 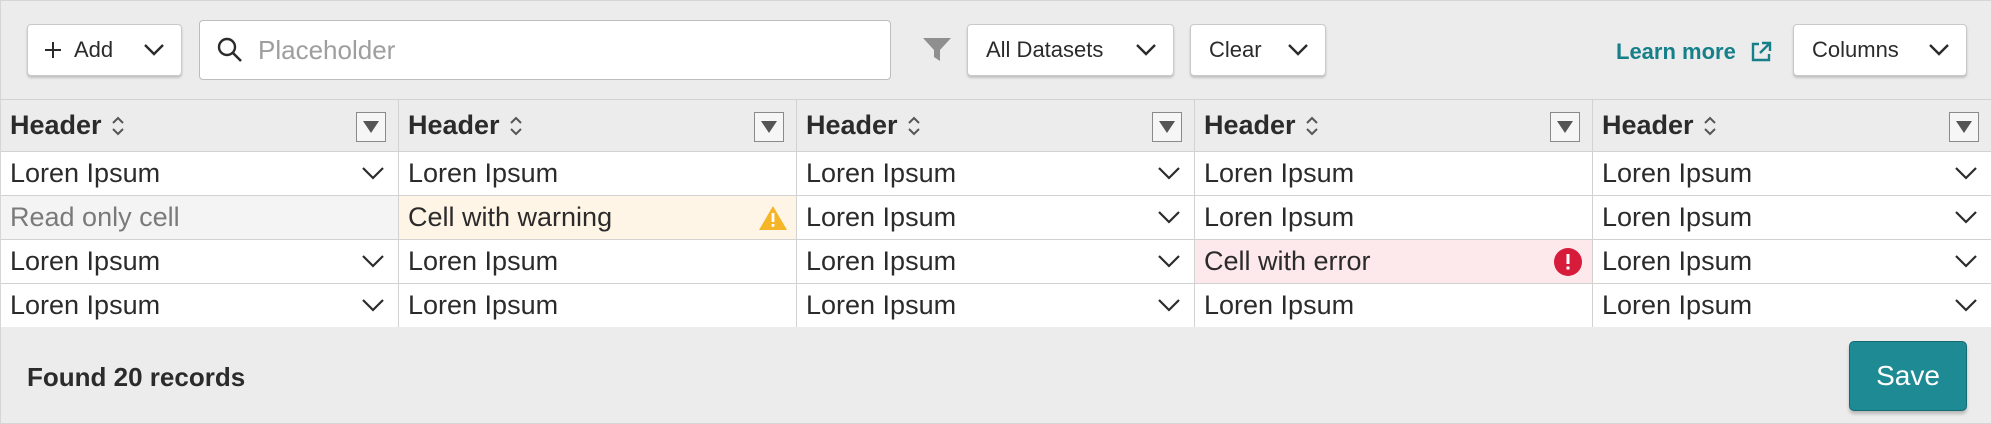 I want to click on clear-dropdown-label: Clear, so click(x=1235, y=49).